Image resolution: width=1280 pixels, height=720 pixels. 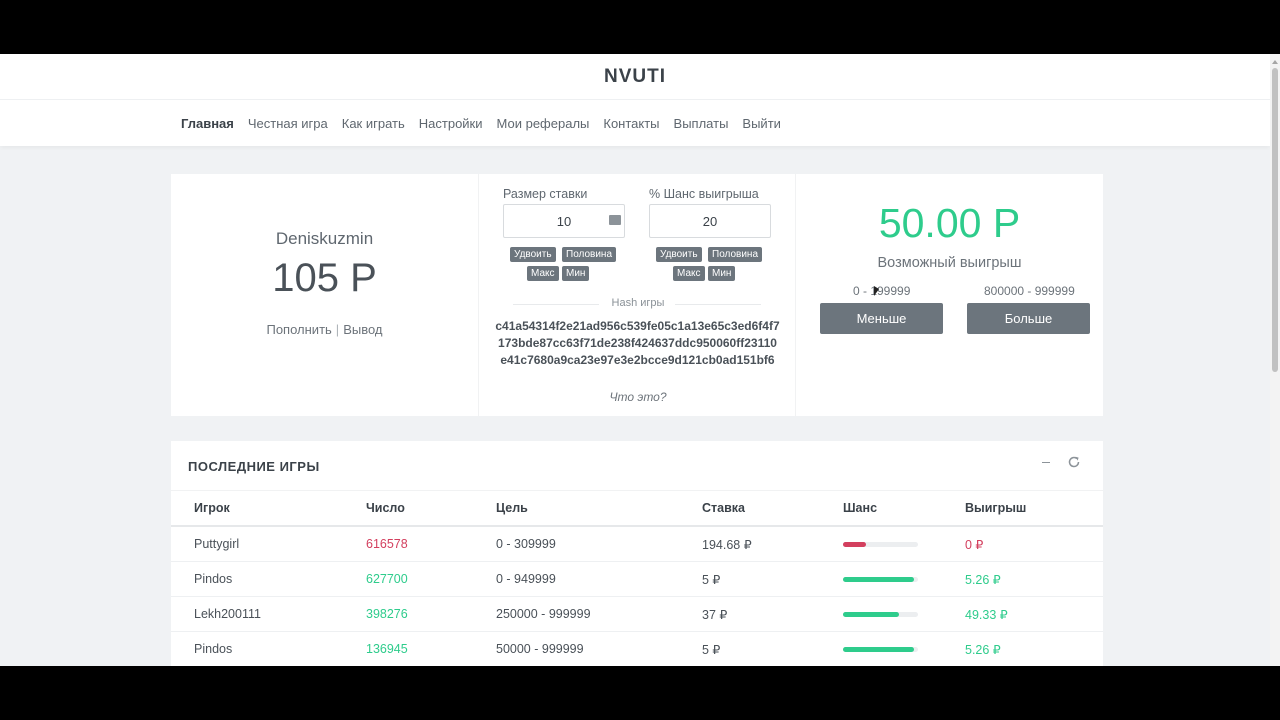 I want to click on deposit-link: Пополнить, so click(x=298, y=329).